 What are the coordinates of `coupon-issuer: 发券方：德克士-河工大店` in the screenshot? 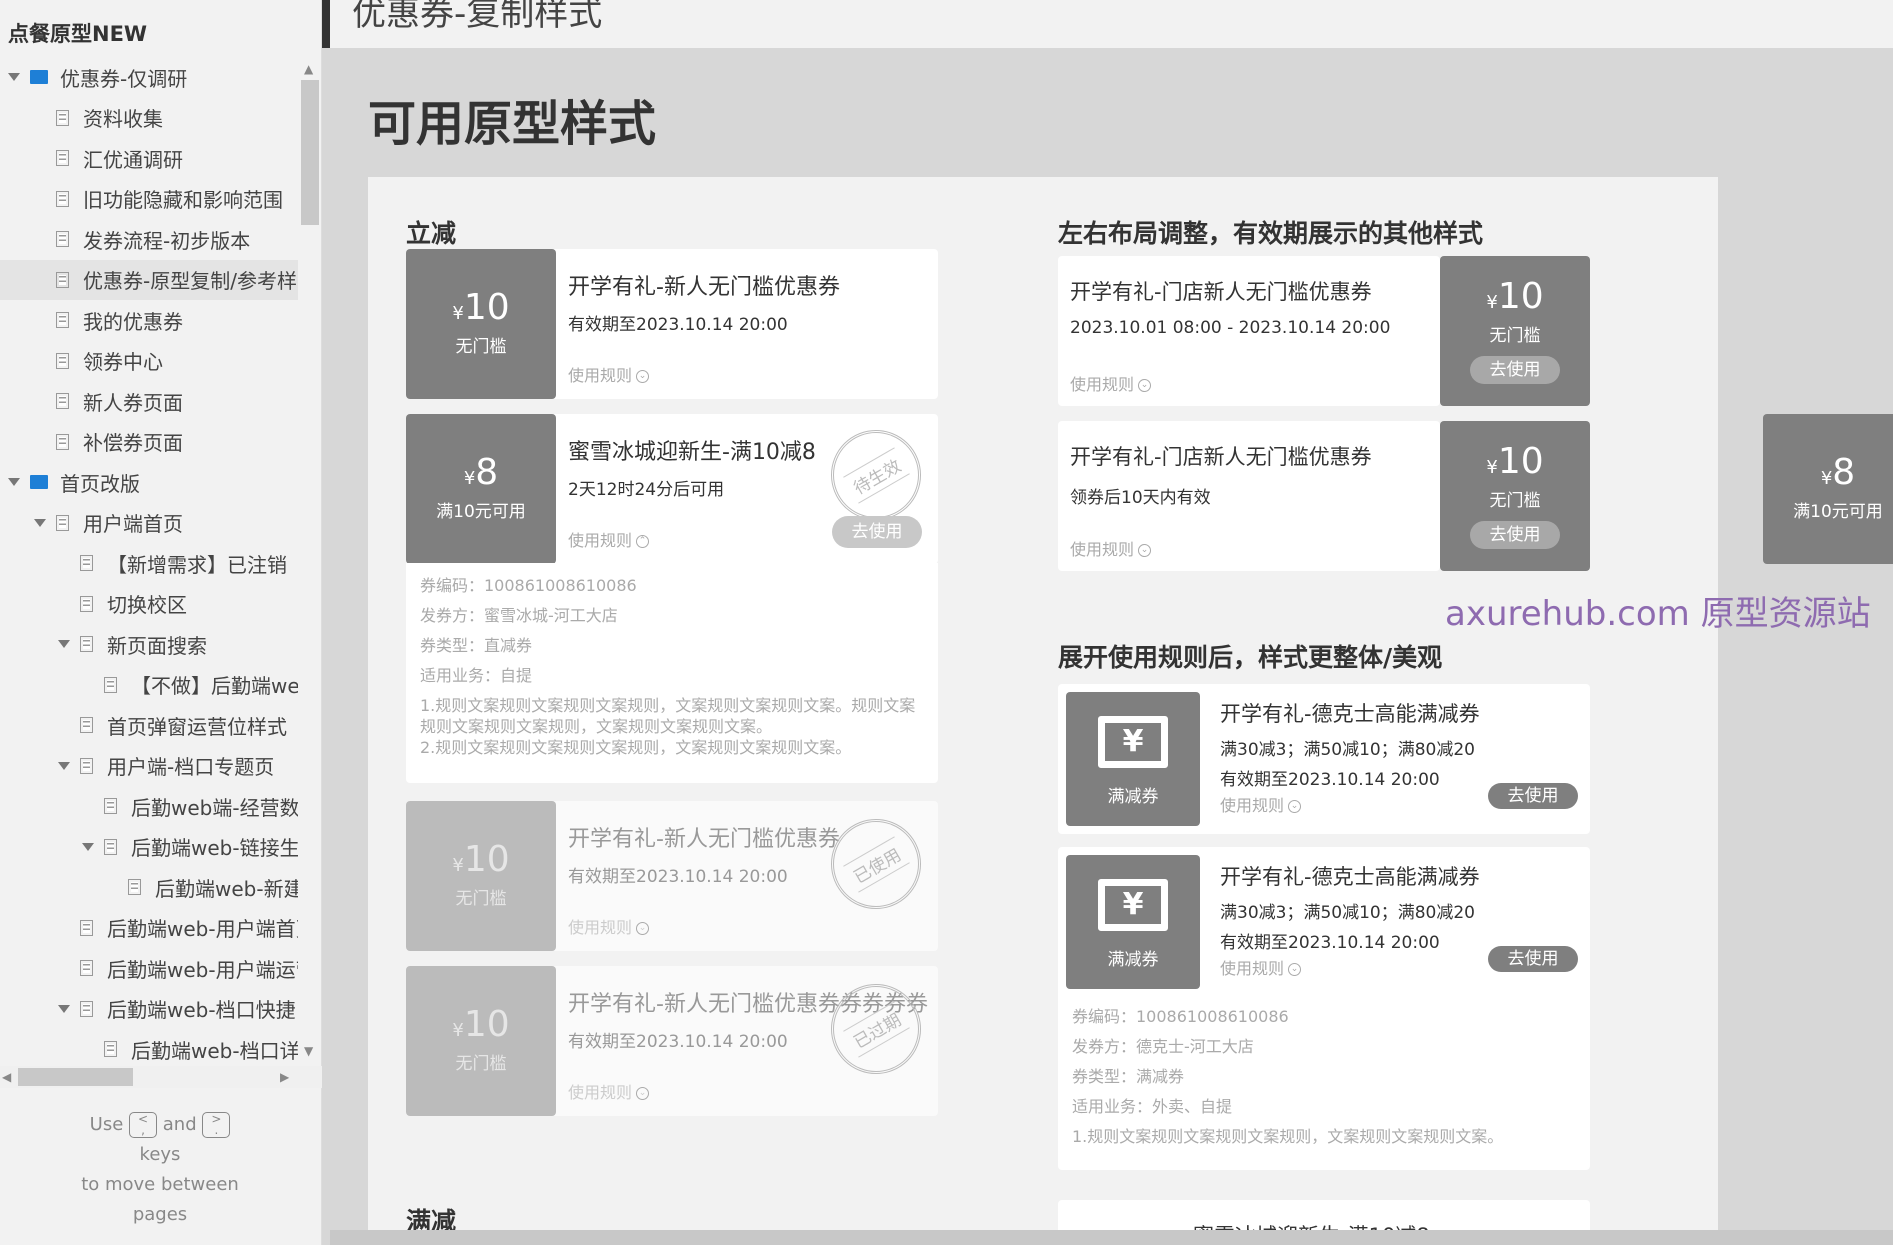 It's located at (1163, 1046).